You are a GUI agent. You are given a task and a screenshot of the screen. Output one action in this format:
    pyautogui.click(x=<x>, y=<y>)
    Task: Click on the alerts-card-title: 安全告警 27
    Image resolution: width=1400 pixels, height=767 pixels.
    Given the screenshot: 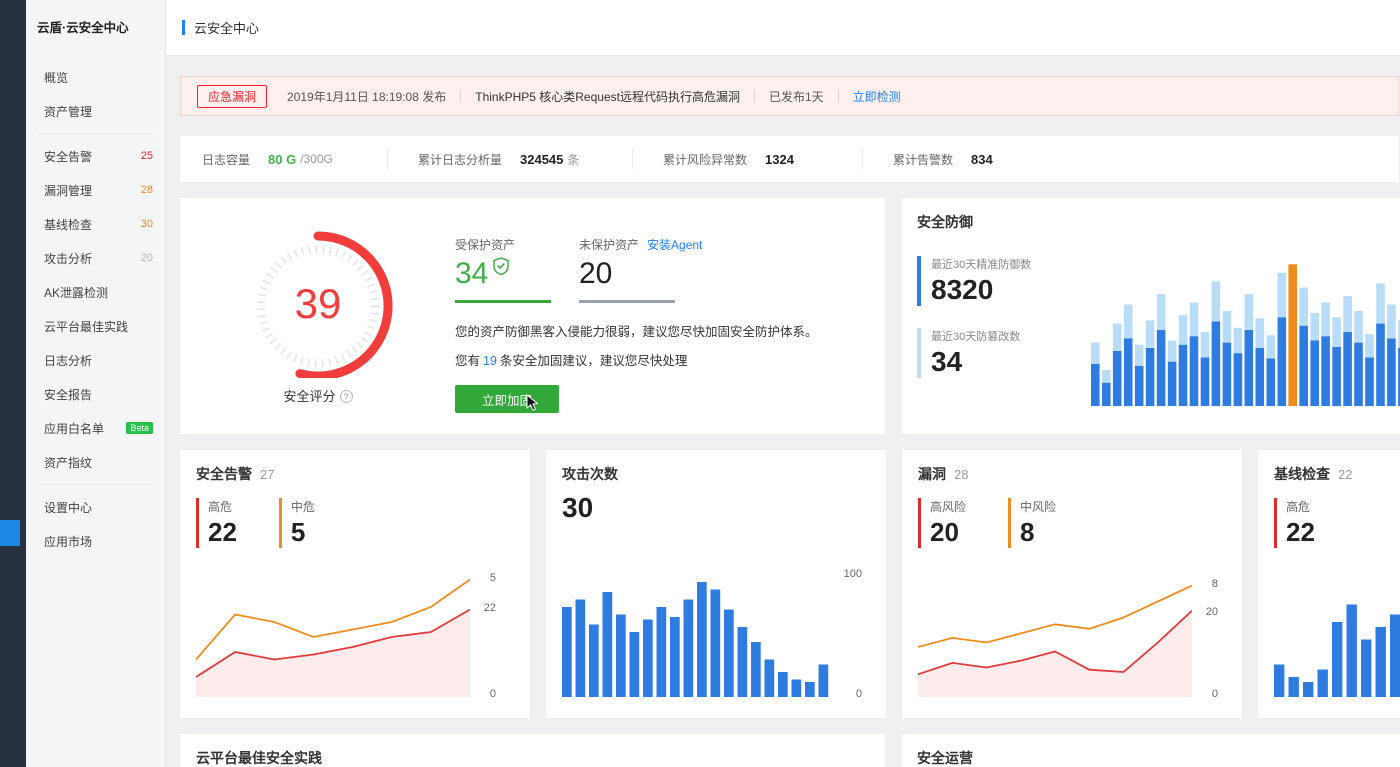 What is the action you would take?
    pyautogui.click(x=235, y=474)
    